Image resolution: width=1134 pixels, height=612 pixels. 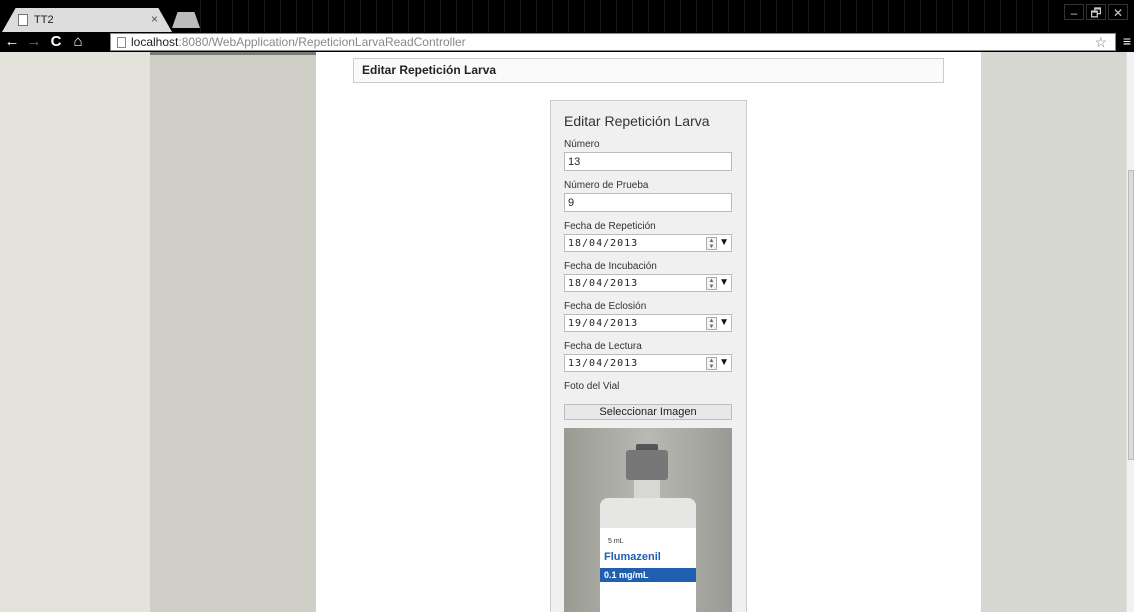 I want to click on bookmark-star-icon: ☆, so click(x=1100, y=42).